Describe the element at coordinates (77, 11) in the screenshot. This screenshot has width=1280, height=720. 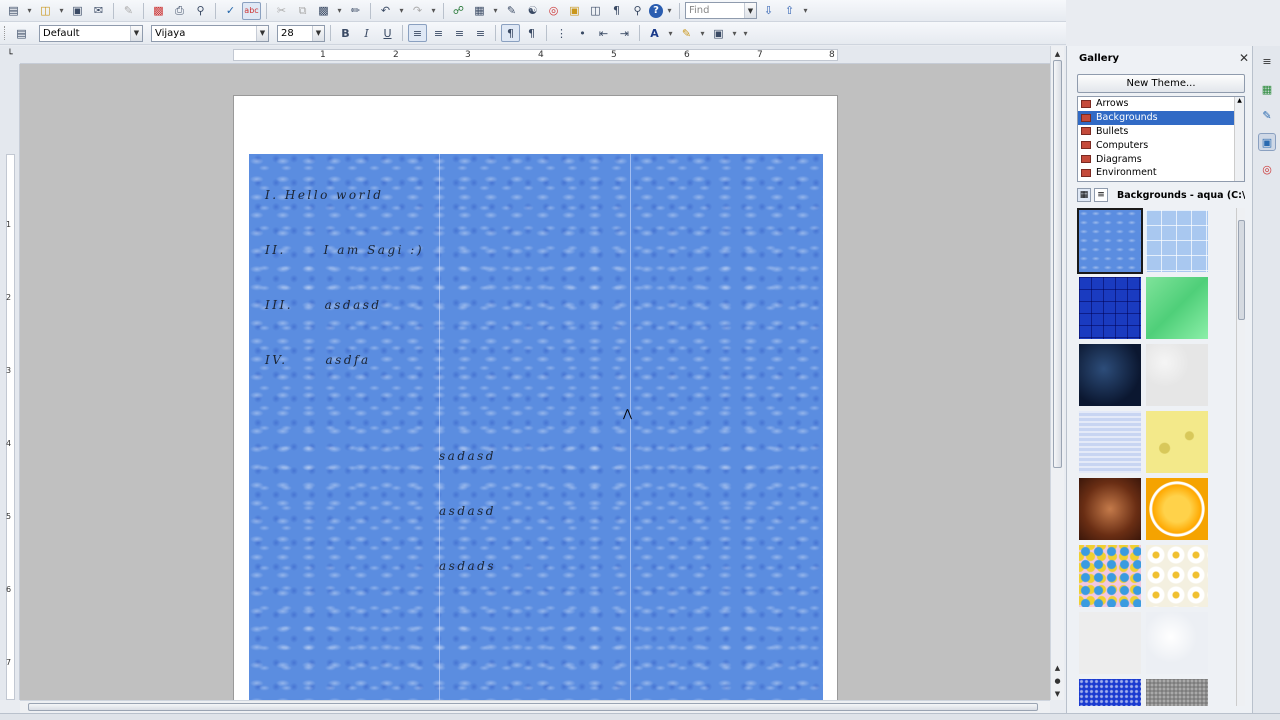
I see `save-icon: ▣` at that location.